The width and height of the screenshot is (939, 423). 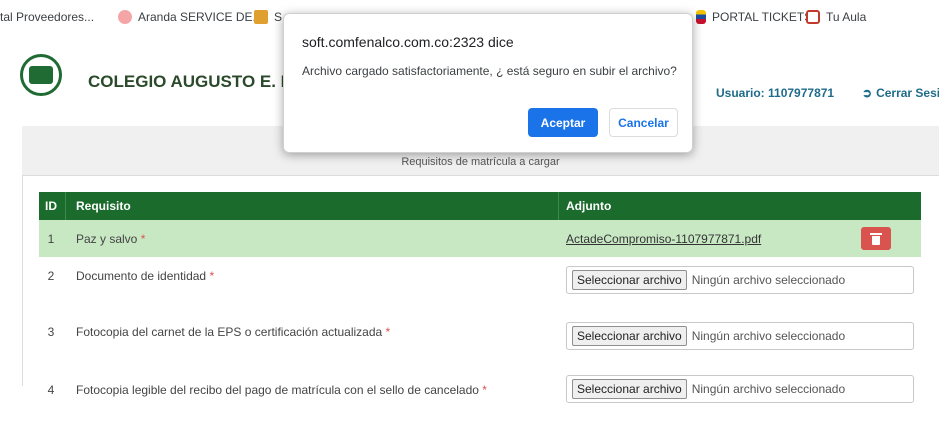 What do you see at coordinates (907, 93) in the screenshot?
I see `logout-label: Cerrar Sesi` at bounding box center [907, 93].